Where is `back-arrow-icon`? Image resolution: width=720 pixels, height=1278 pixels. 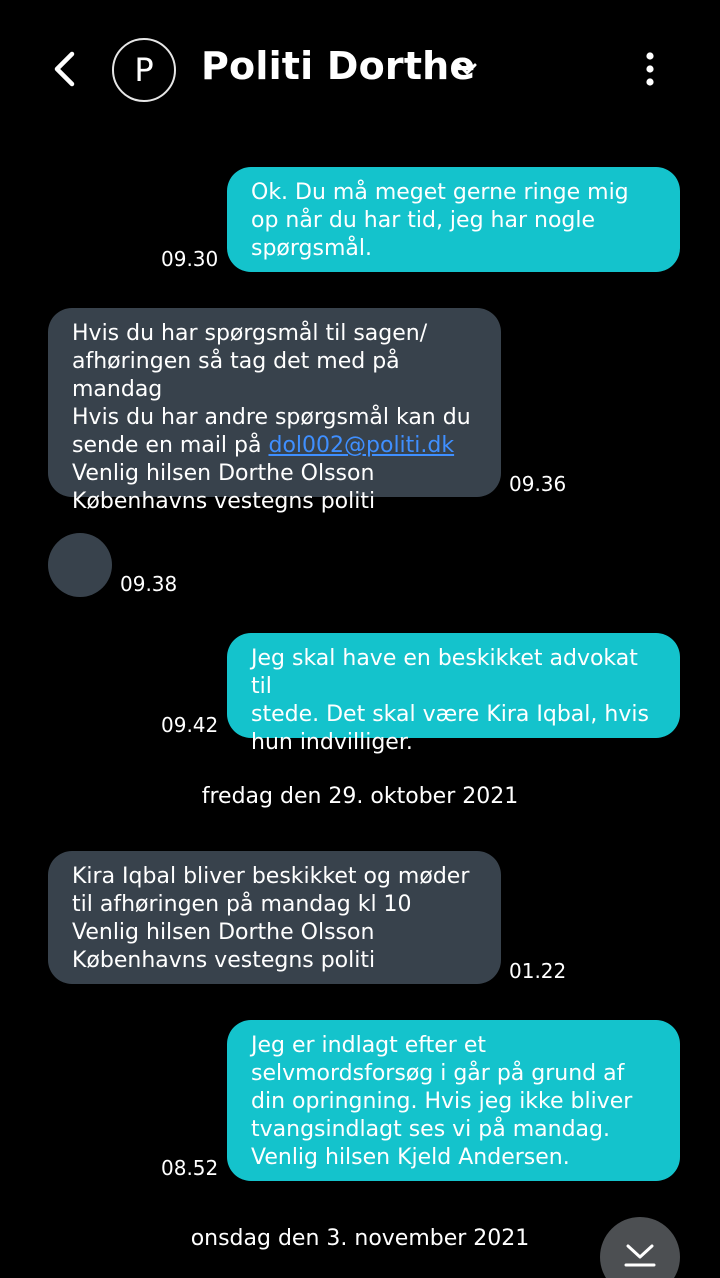
back-arrow-icon is located at coordinates (64, 69).